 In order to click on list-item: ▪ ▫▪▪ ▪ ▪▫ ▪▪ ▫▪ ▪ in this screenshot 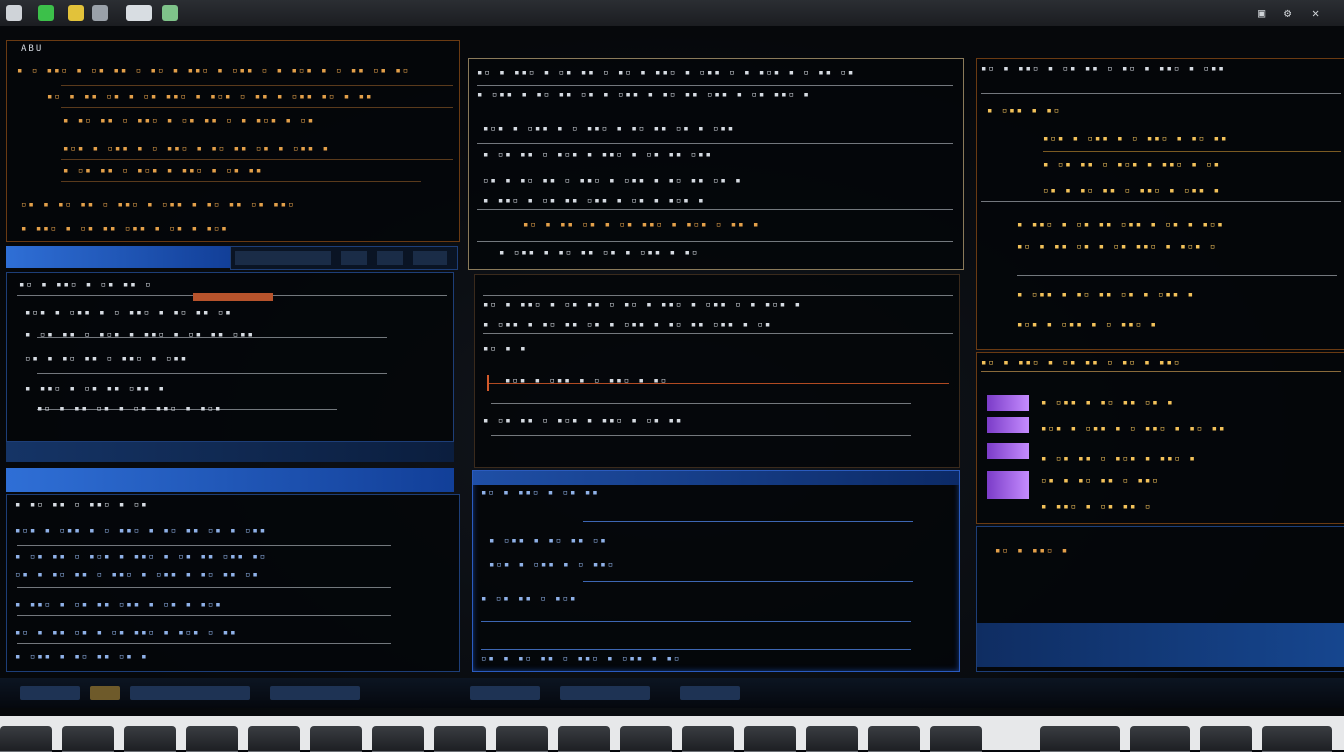, I will do `click(155, 657)`.